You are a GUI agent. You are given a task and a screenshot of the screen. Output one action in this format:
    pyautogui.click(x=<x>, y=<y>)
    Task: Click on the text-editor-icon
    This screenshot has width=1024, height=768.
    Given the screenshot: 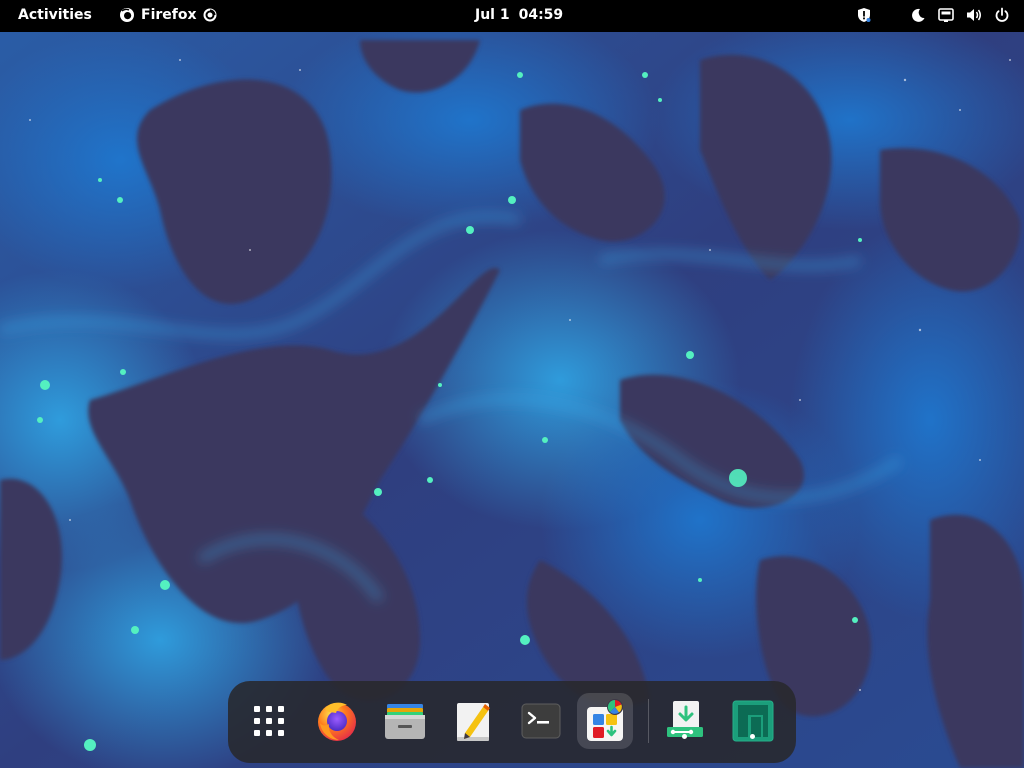 What is the action you would take?
    pyautogui.click(x=473, y=721)
    